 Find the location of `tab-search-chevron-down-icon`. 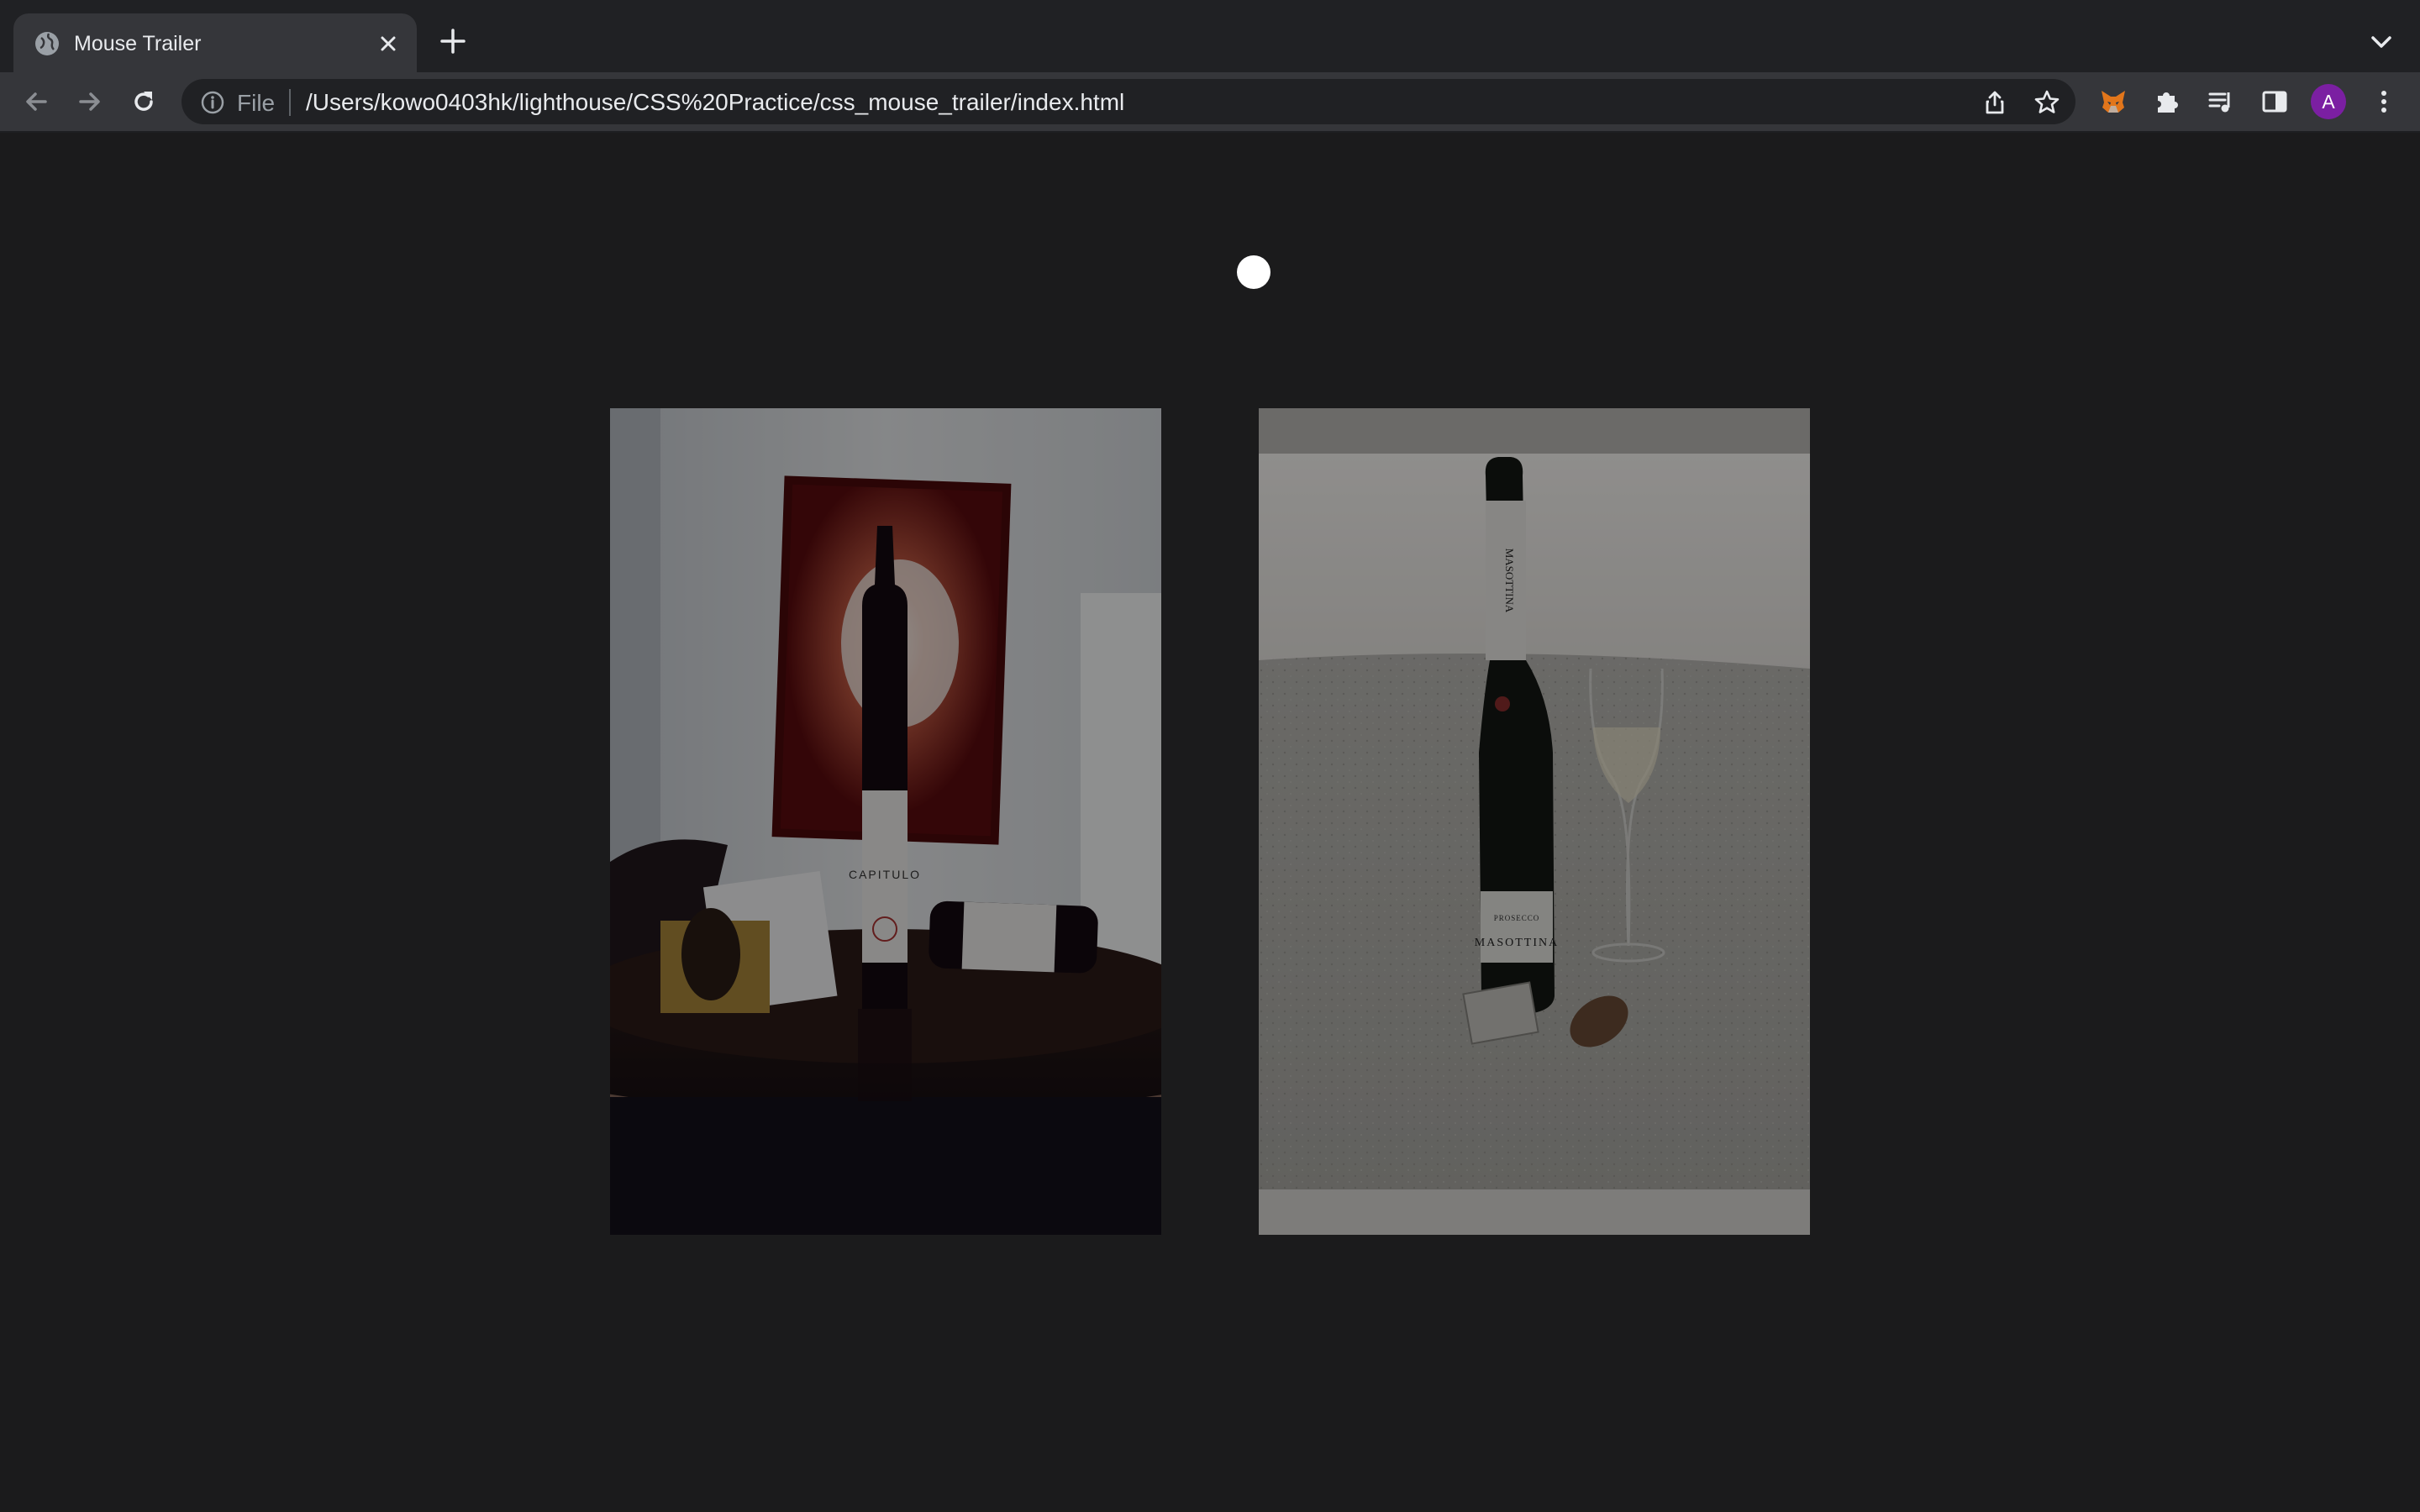

tab-search-chevron-down-icon is located at coordinates (2382, 42).